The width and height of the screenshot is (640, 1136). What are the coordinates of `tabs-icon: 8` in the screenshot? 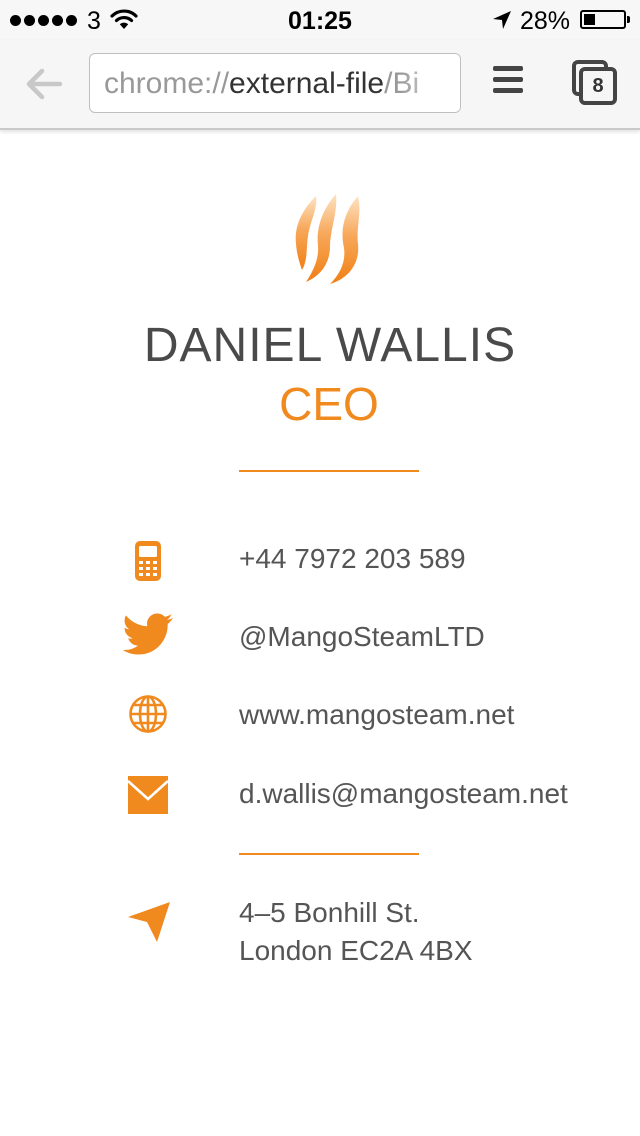 It's located at (595, 83).